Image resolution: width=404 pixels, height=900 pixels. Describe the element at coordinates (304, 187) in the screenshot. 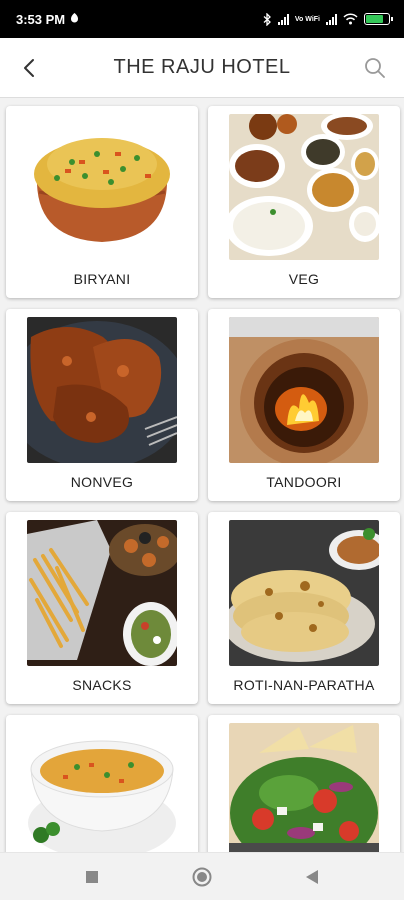

I see `veg-image` at that location.